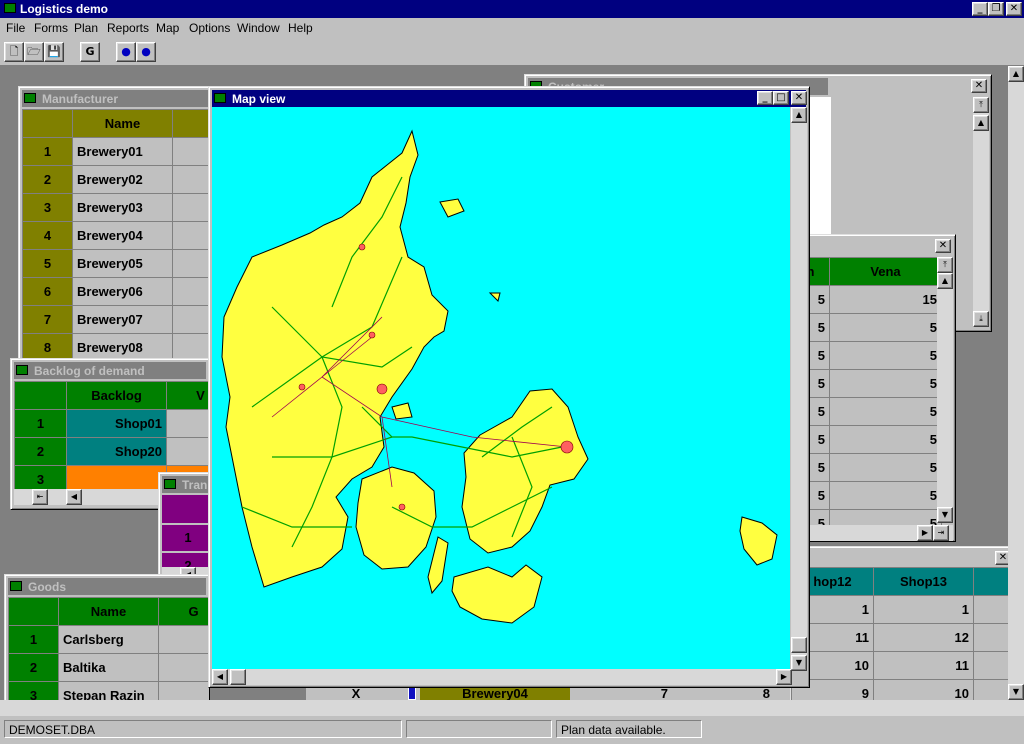 The width and height of the screenshot is (1024, 744). I want to click on scroll-bottom-icon: ⤓, so click(981, 319).